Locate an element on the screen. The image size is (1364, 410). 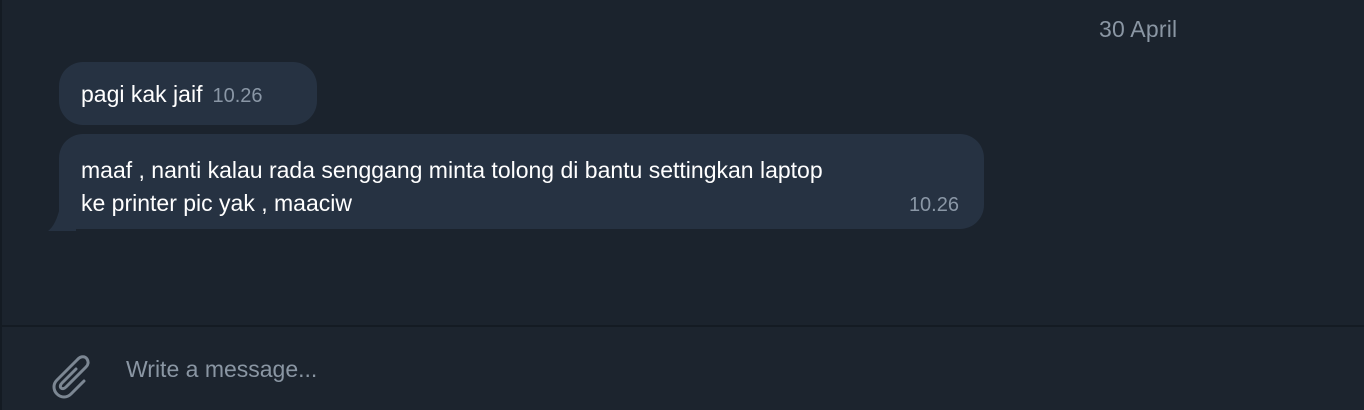
message-text-line: ke printer pic yak , maaciw is located at coordinates (216, 203).